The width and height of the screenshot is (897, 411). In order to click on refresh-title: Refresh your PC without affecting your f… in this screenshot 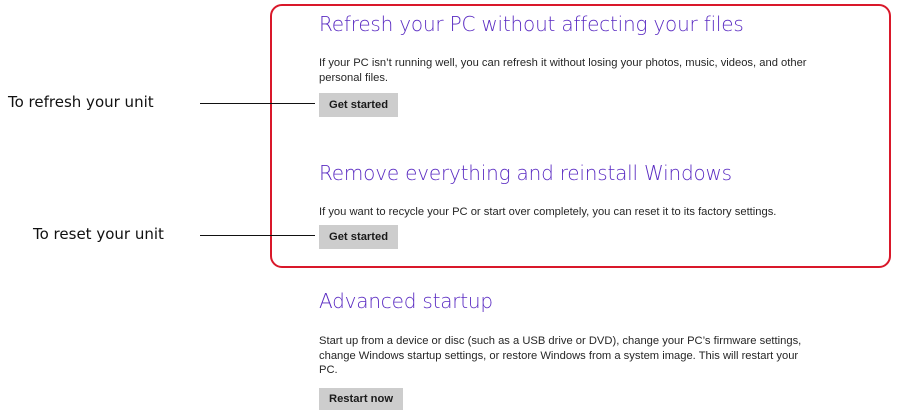, I will do `click(531, 24)`.